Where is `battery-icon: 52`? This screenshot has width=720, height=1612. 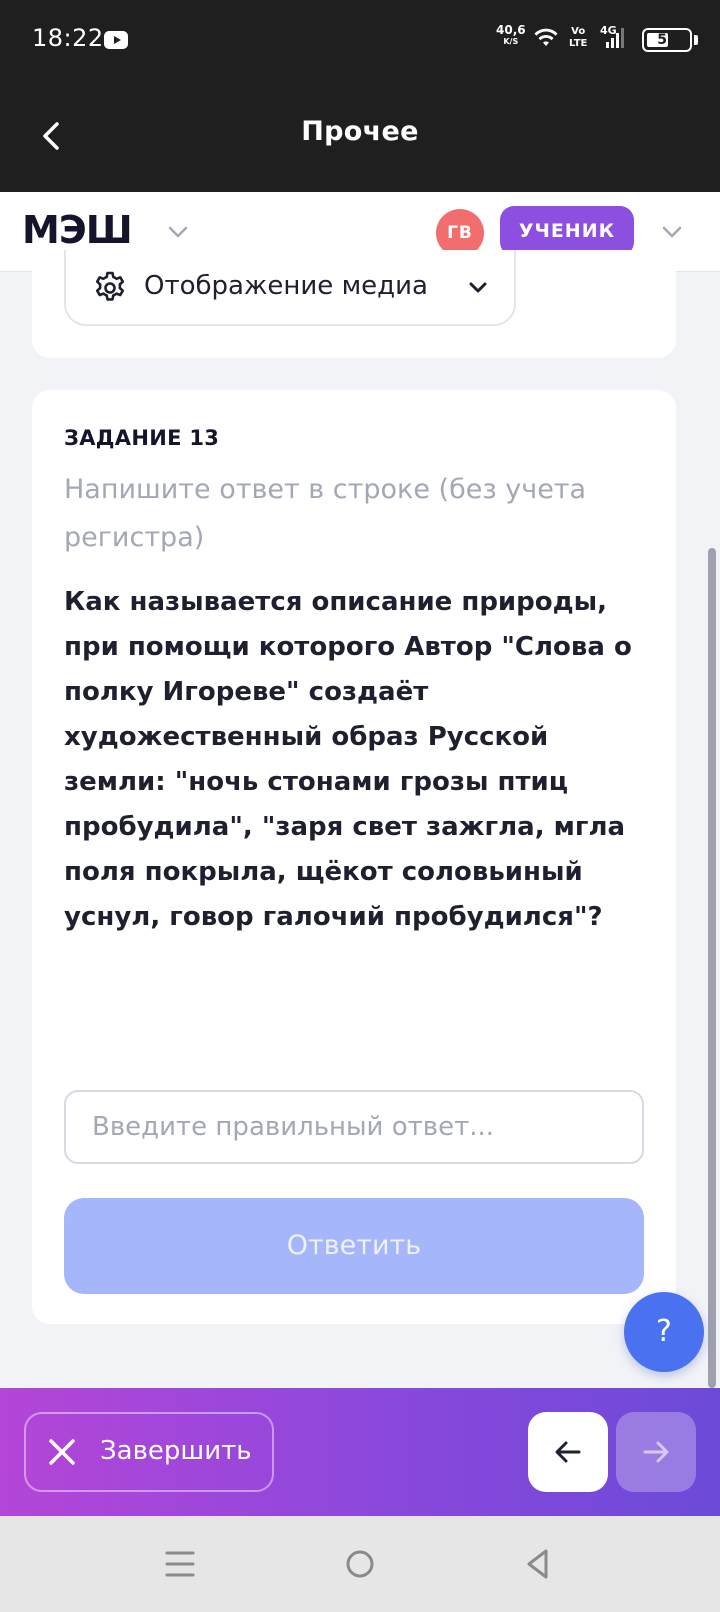 battery-icon: 52 is located at coordinates (667, 40).